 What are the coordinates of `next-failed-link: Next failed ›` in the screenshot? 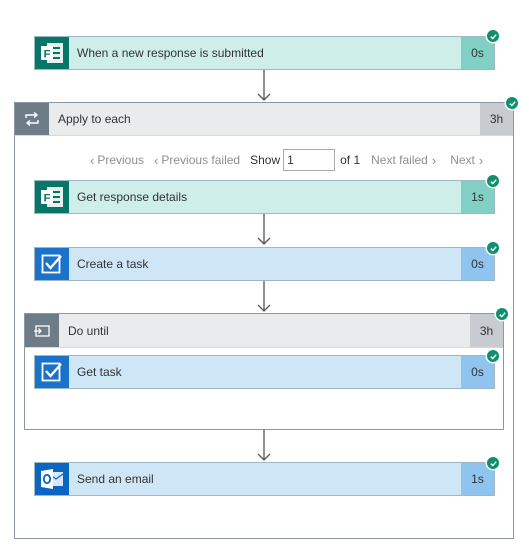 It's located at (403, 160).